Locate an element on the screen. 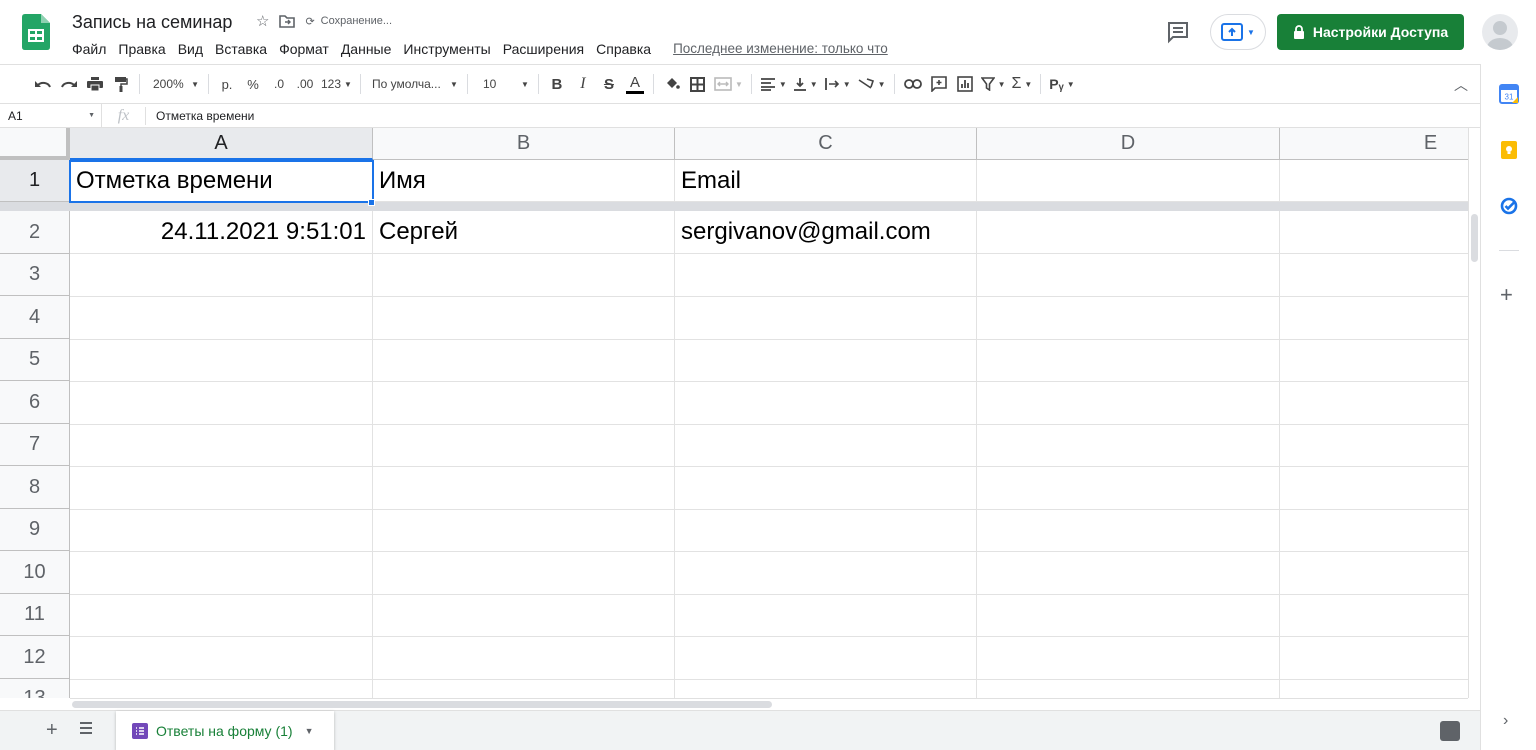  vertical-align-button: ▼ is located at coordinates (805, 84).